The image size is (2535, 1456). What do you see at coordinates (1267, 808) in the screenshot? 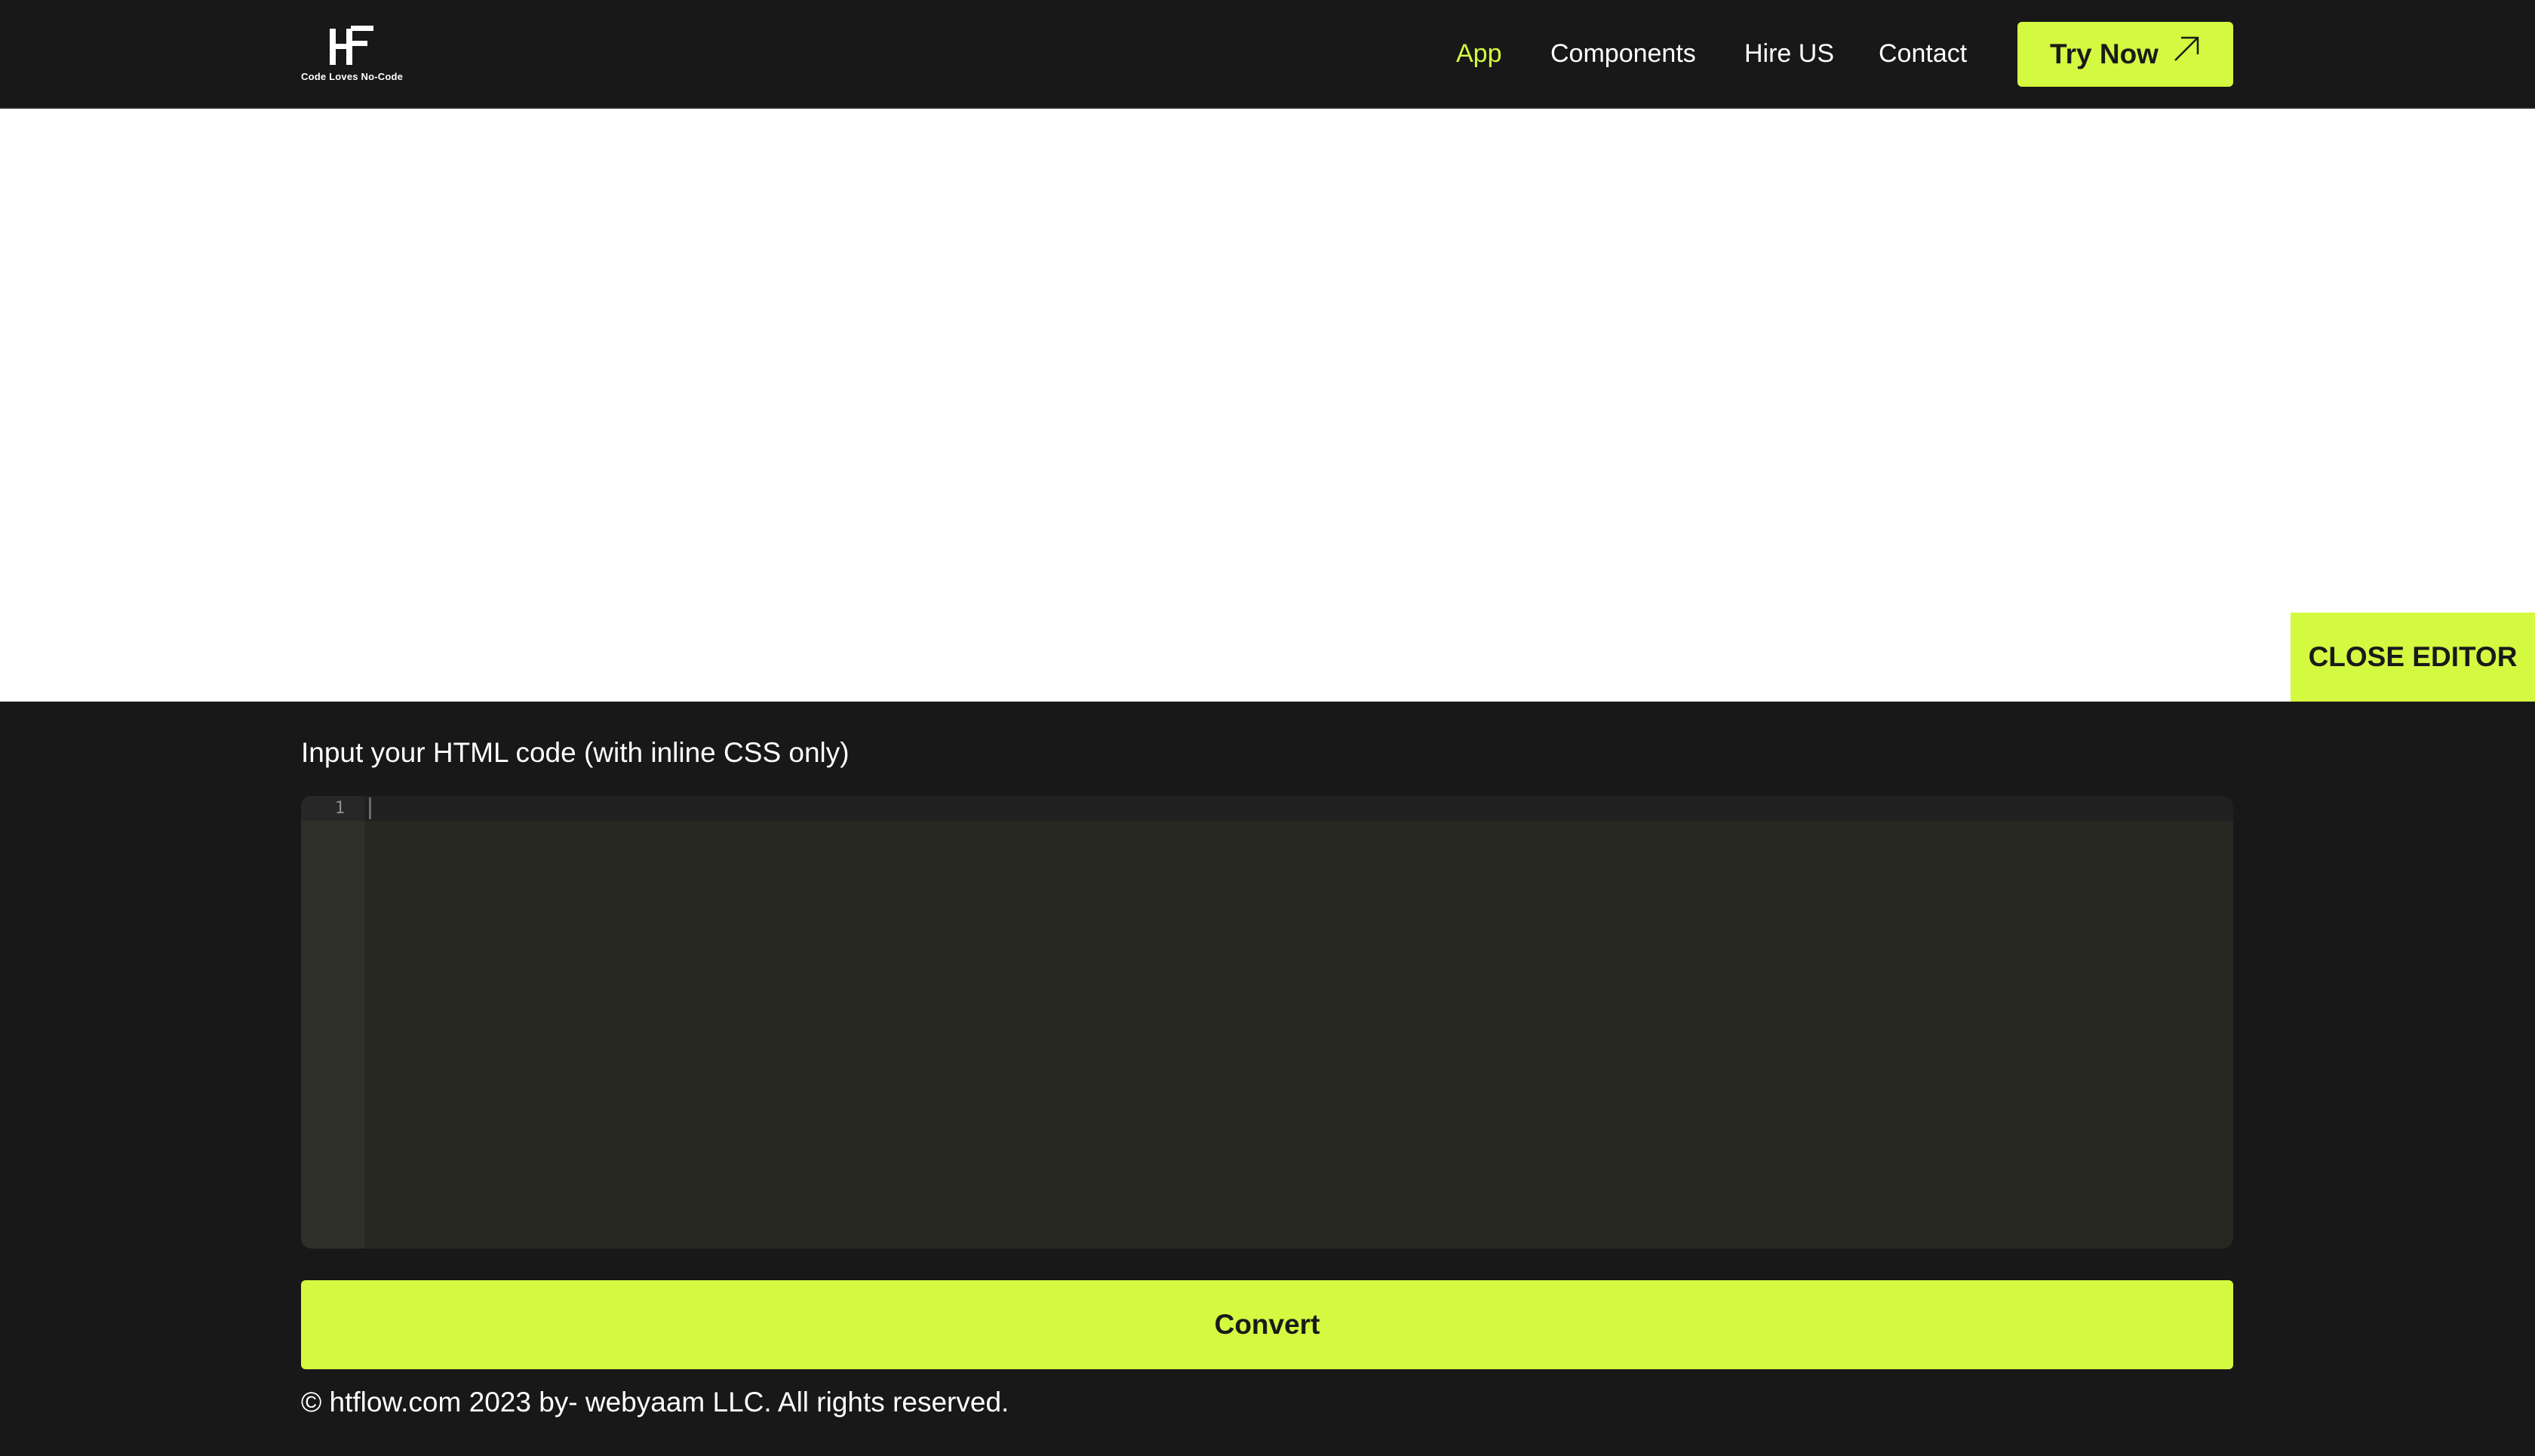
I see `editor-active-line` at bounding box center [1267, 808].